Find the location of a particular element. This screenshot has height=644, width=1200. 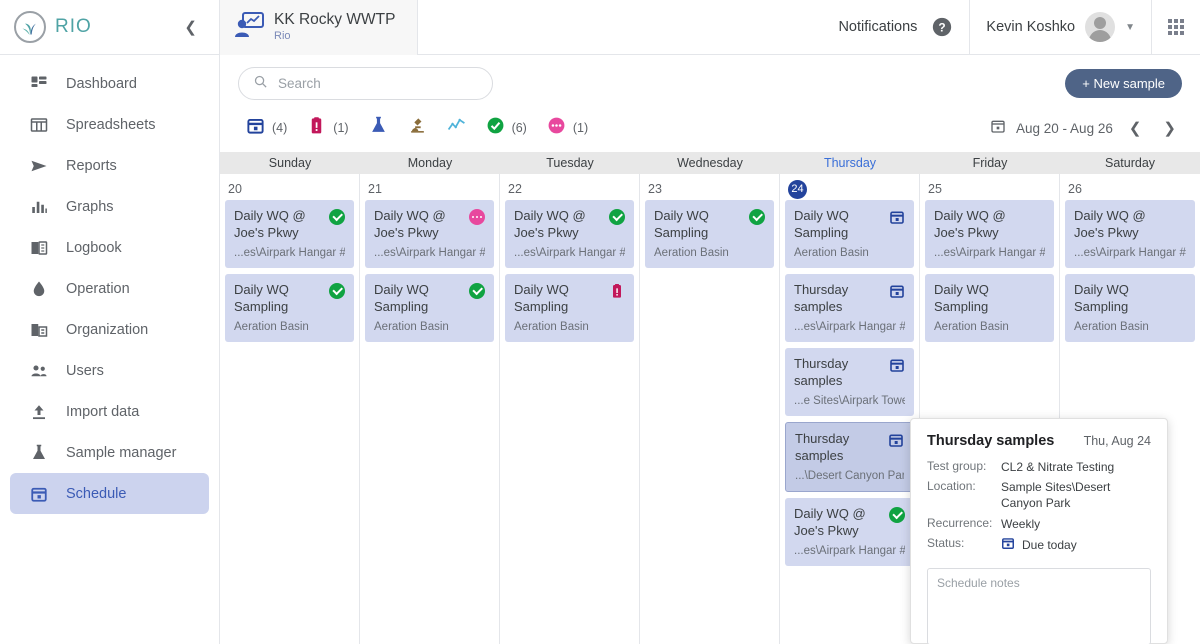

sidebar-item-users: Users is located at coordinates (109, 370).